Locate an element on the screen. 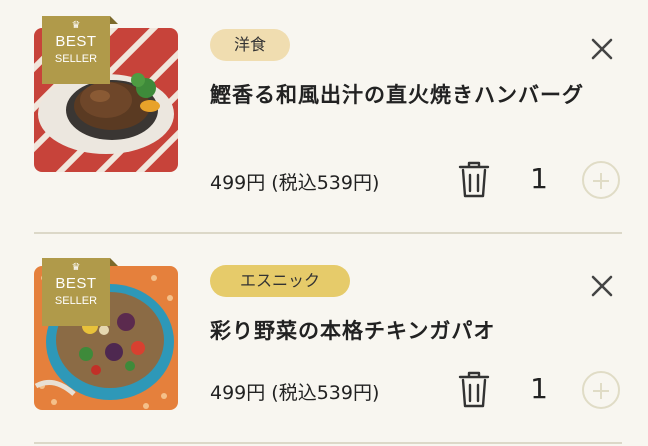 This screenshot has width=648, height=446. category-tag: 洋食 is located at coordinates (250, 45).